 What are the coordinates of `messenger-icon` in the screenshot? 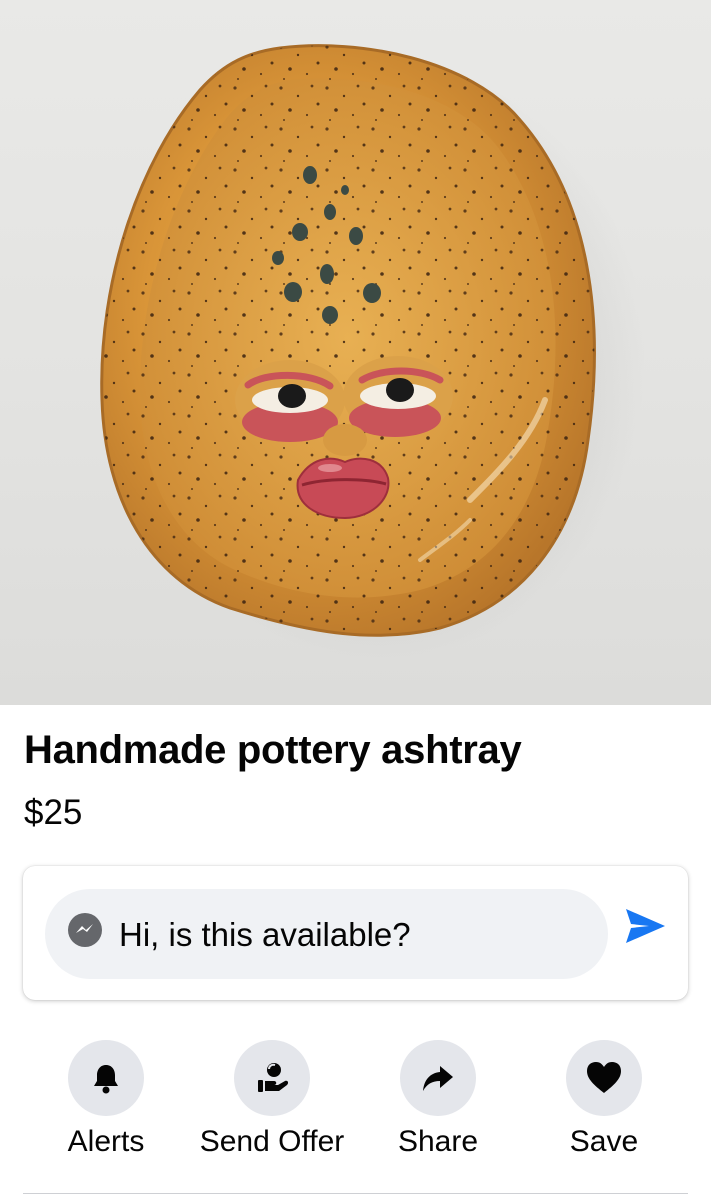 It's located at (85, 930).